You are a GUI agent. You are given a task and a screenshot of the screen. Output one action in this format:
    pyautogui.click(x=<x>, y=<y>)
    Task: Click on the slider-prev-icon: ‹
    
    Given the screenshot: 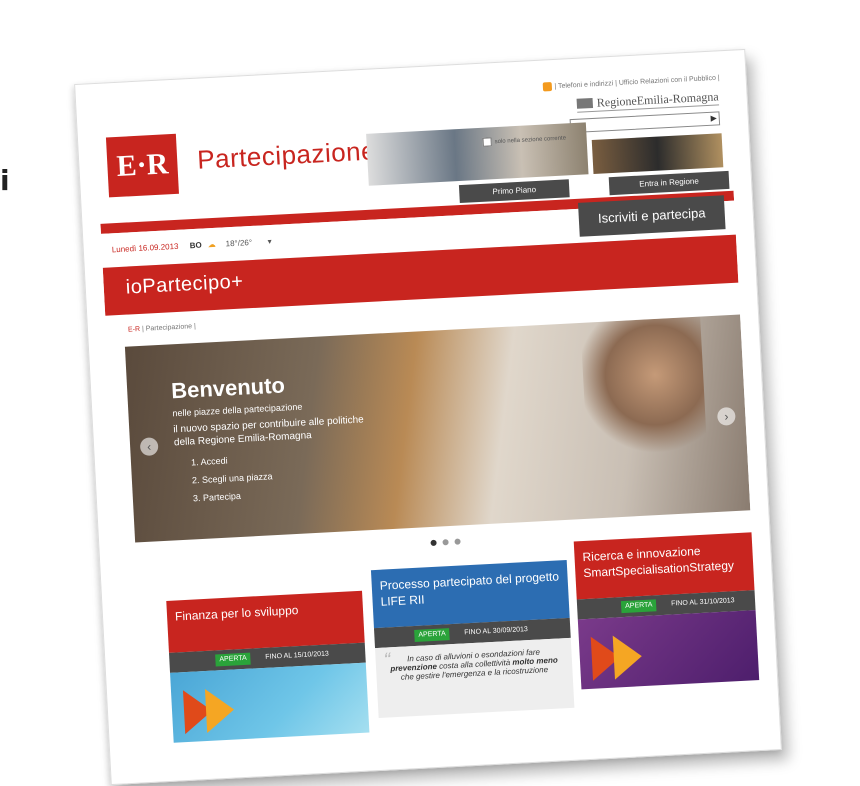 What is the action you would take?
    pyautogui.click(x=149, y=447)
    